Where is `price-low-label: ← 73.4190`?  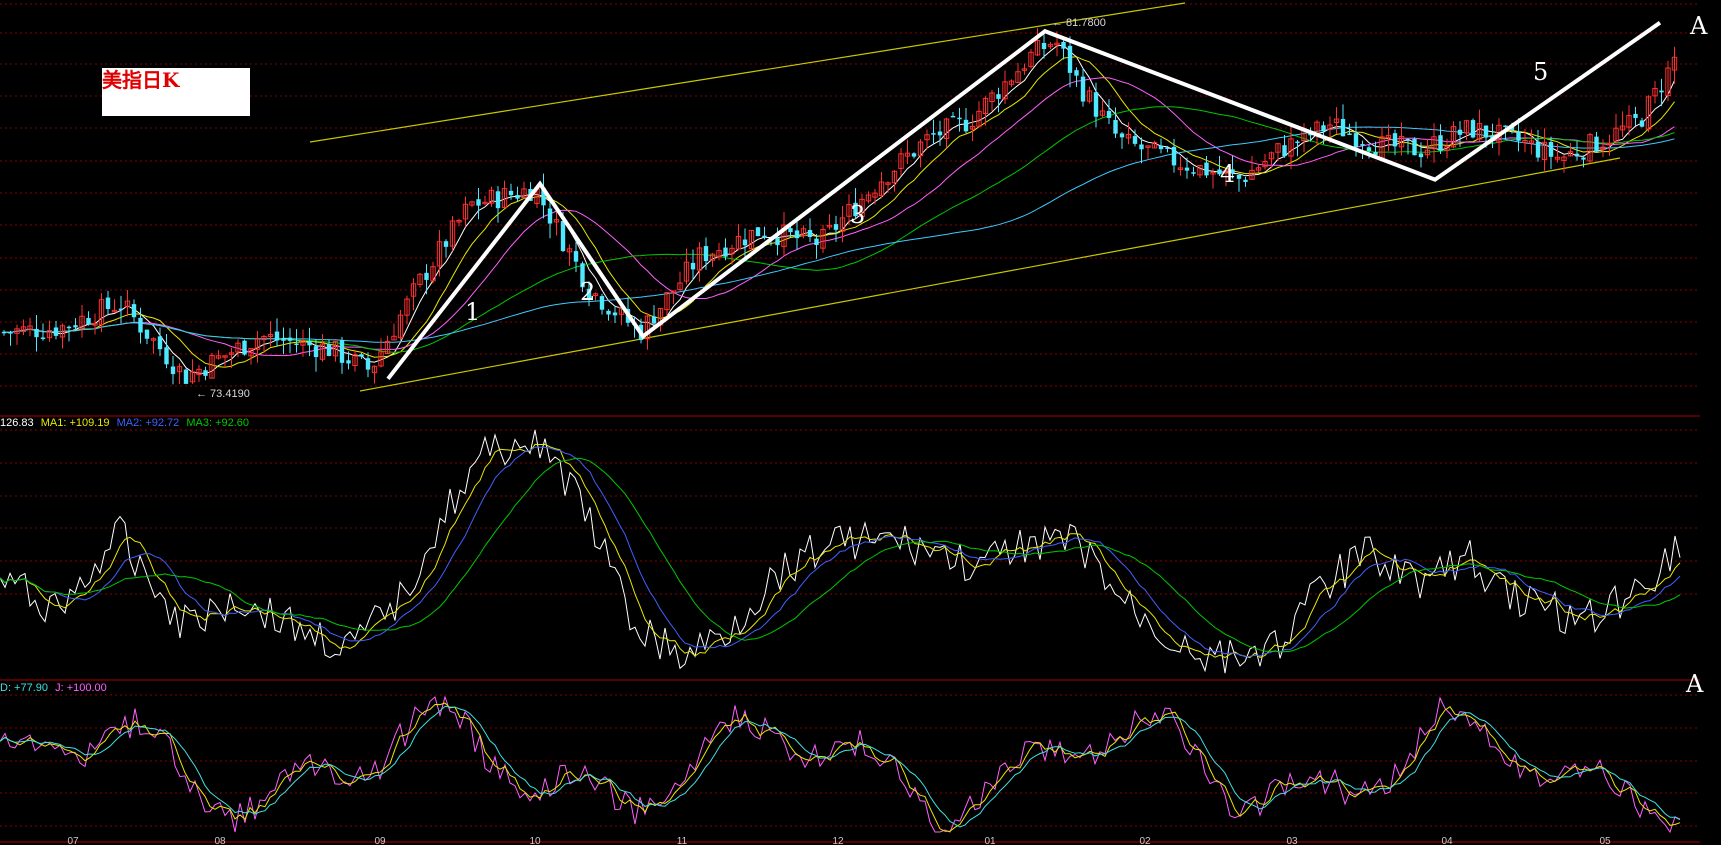
price-low-label: ← 73.4190 is located at coordinates (223, 394).